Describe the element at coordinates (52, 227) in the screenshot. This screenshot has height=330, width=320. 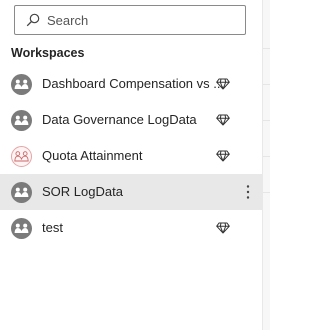
I see `workspace-label: test` at that location.